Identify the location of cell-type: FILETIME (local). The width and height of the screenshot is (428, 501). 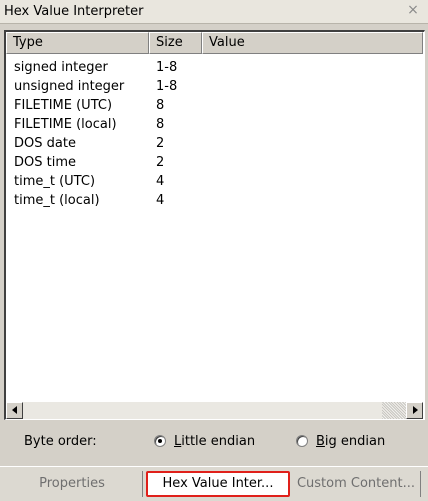
(65, 124).